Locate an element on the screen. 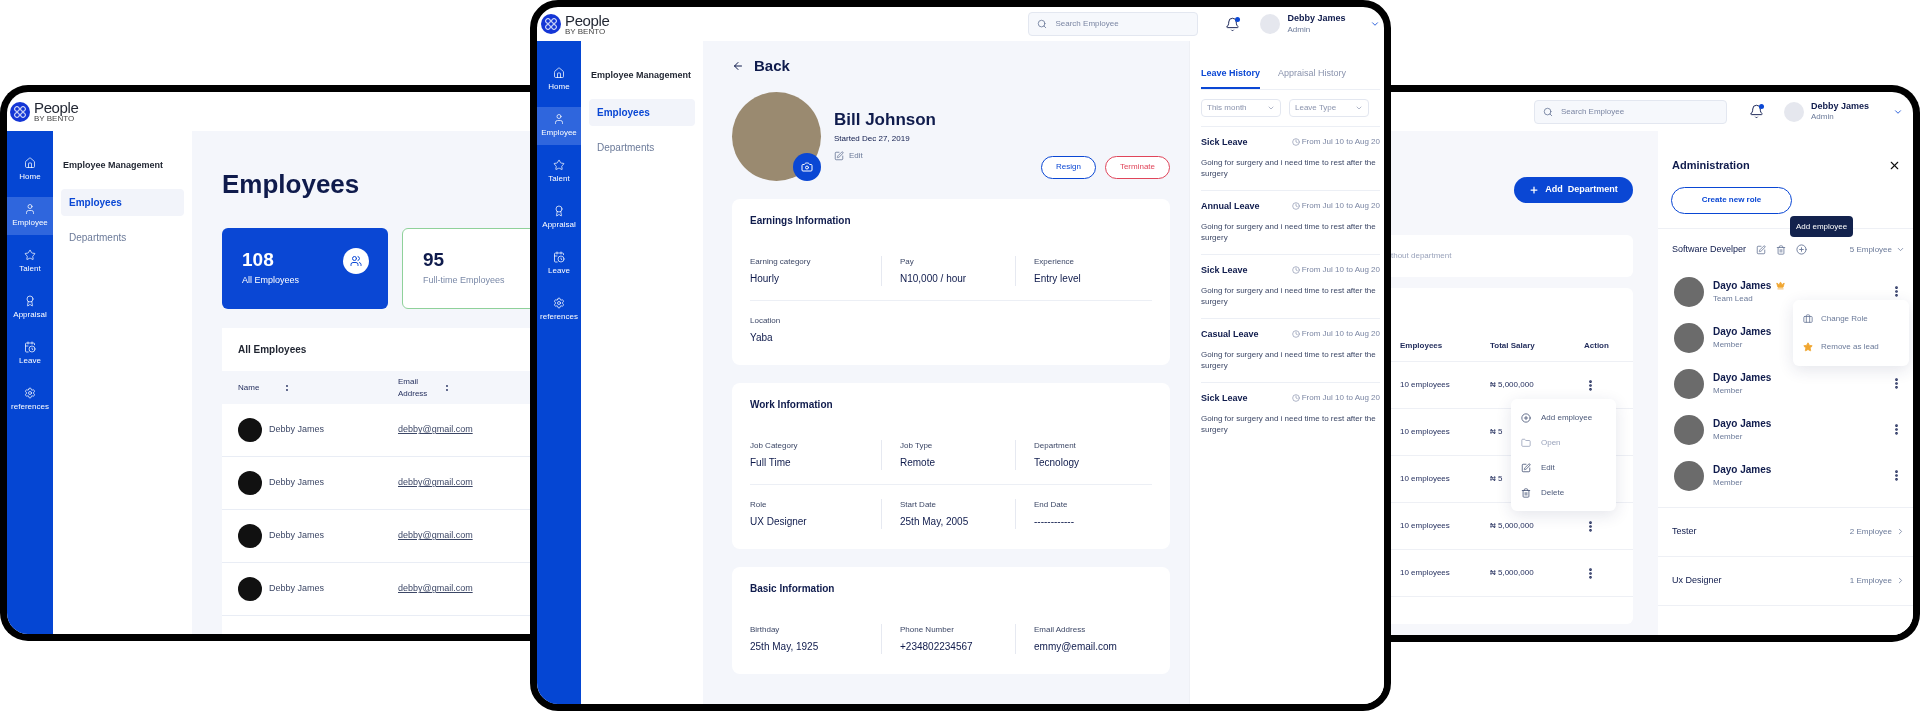 This screenshot has width=1920, height=711. stat-label: All Employees is located at coordinates (271, 280).